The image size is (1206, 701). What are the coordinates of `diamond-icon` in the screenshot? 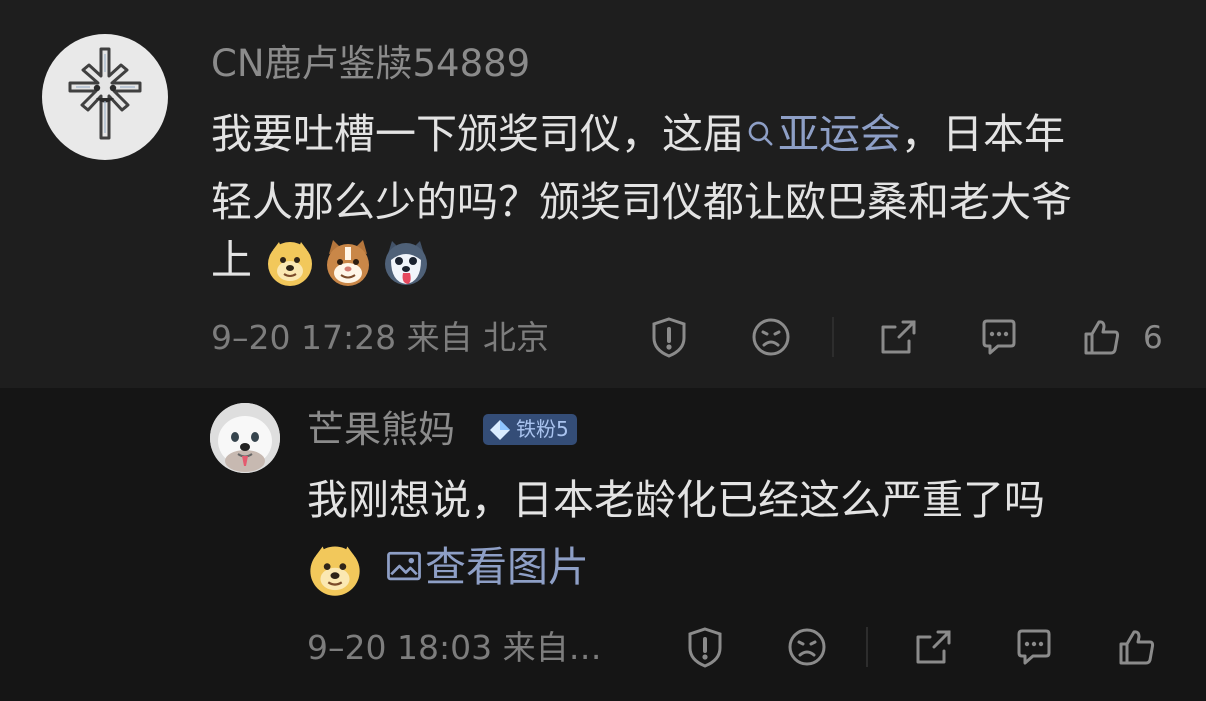 It's located at (500, 429).